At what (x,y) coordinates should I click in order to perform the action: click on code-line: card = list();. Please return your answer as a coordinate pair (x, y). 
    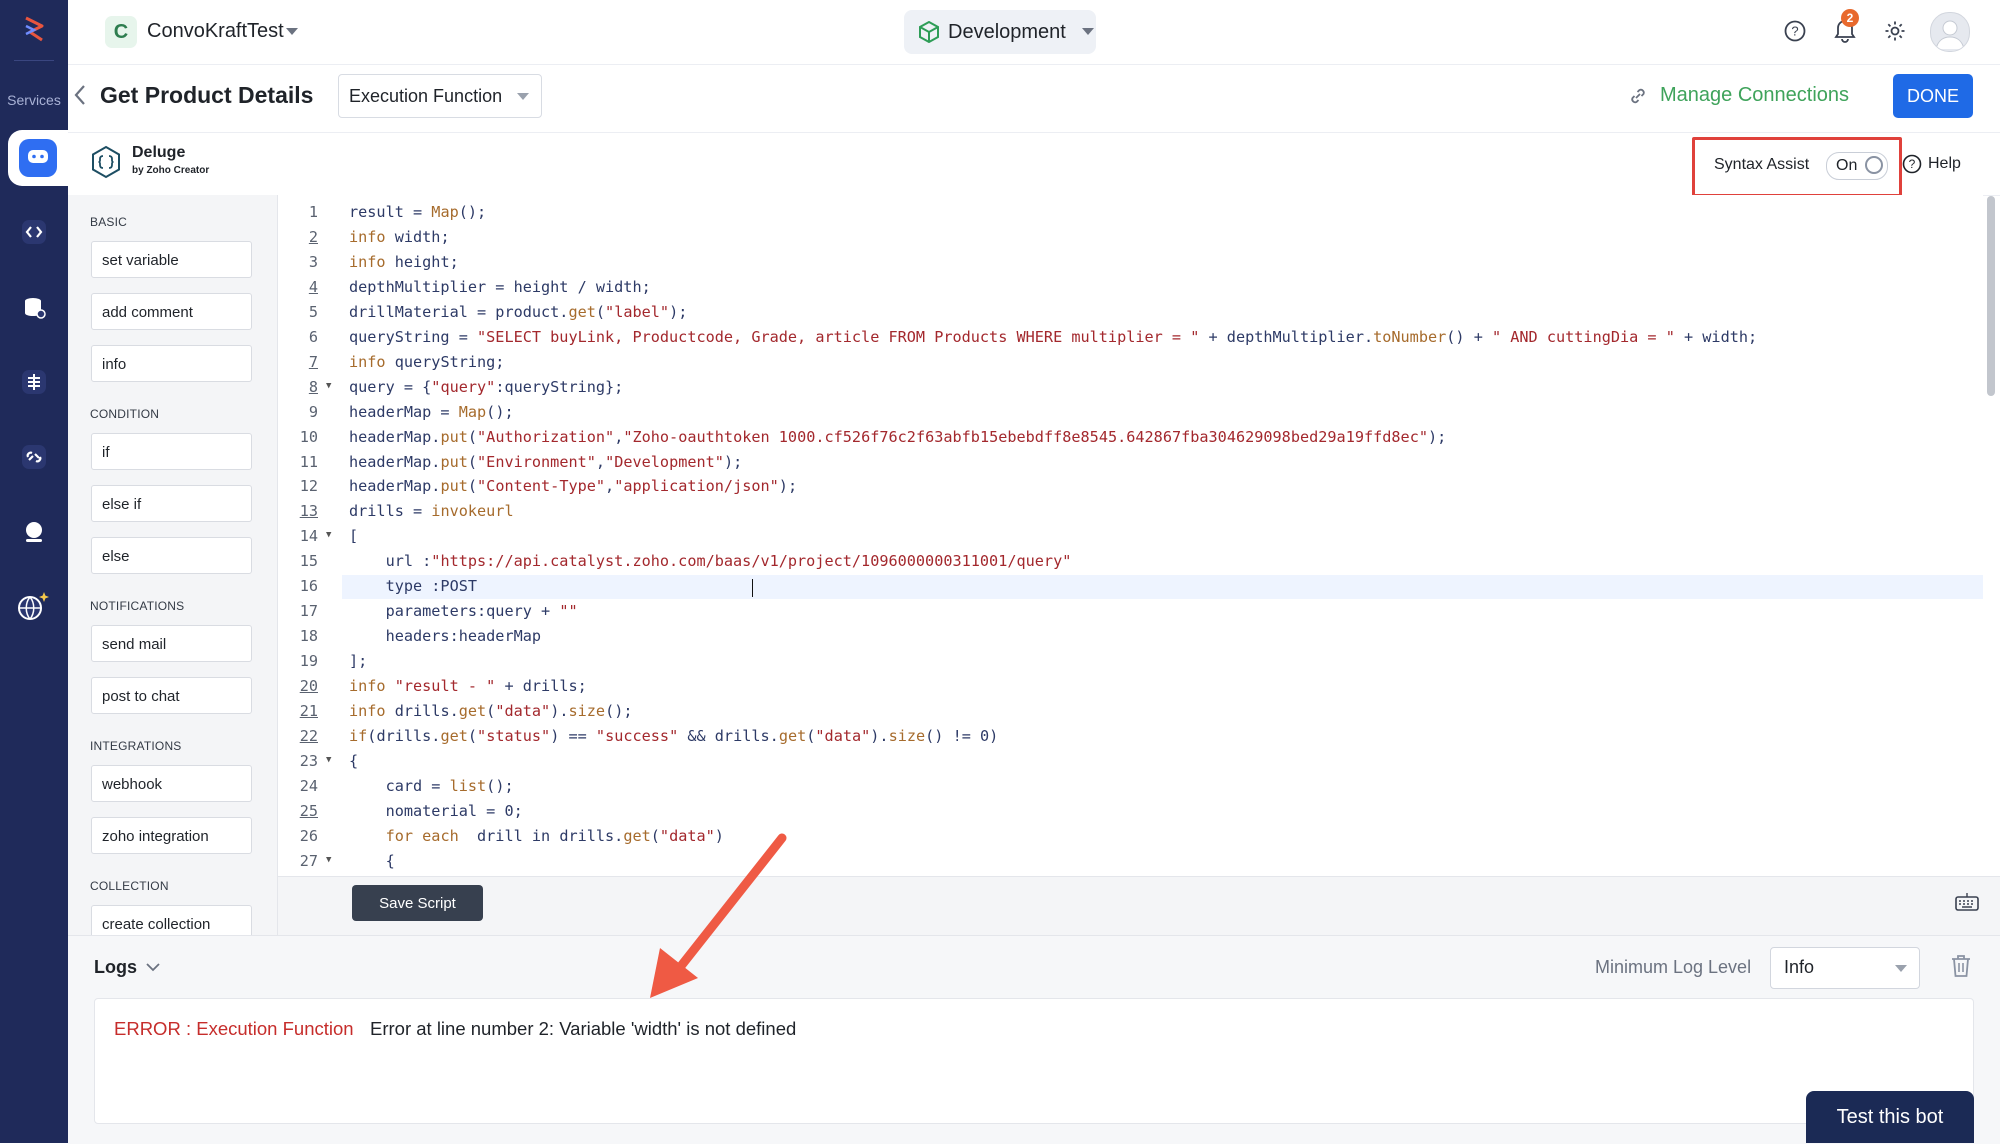
    Looking at the image, I should click on (431, 785).